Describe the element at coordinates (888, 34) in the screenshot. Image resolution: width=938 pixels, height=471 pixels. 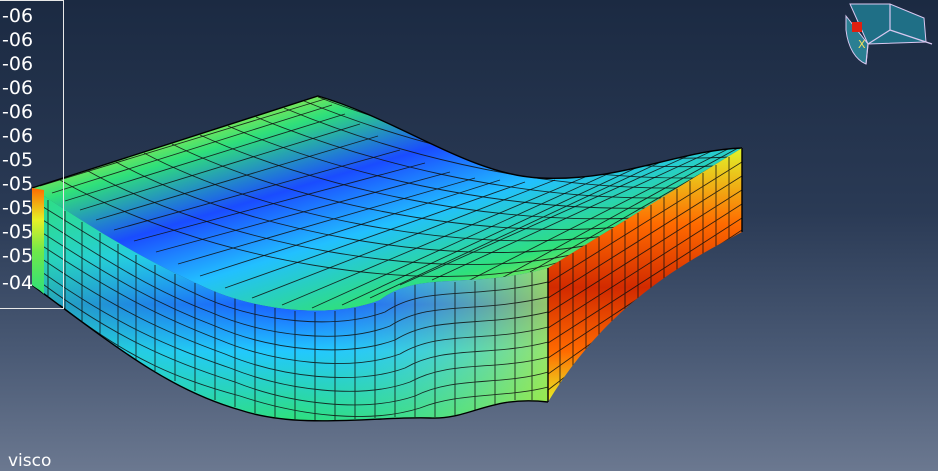
I see `view-cube-triad: X` at that location.